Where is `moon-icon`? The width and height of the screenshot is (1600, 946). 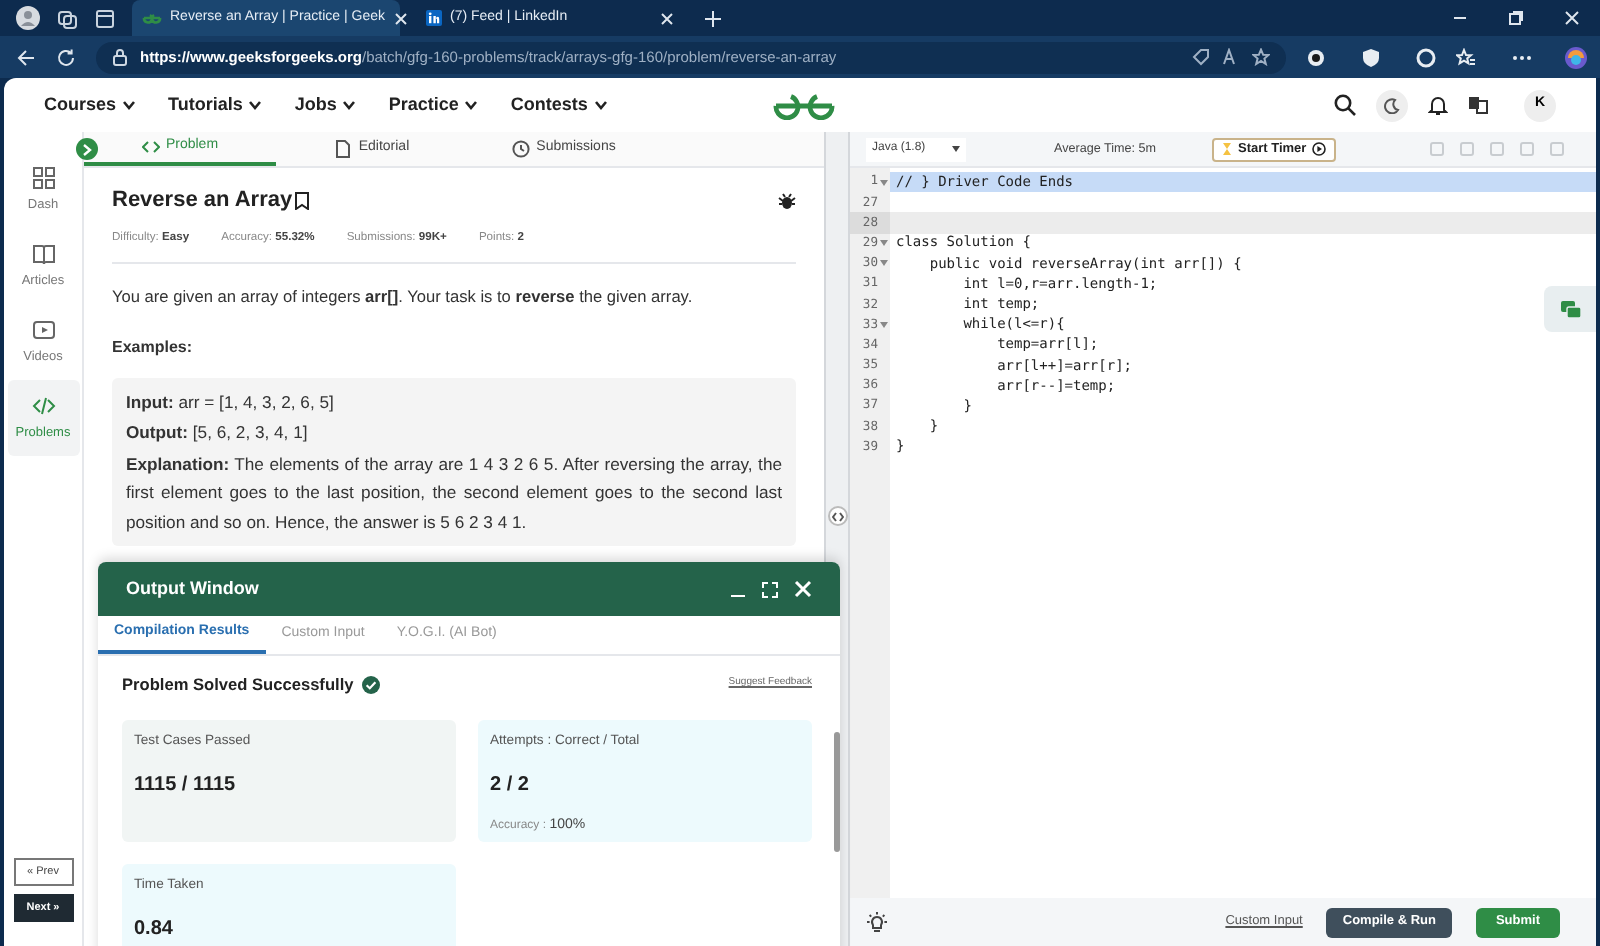 moon-icon is located at coordinates (1392, 105).